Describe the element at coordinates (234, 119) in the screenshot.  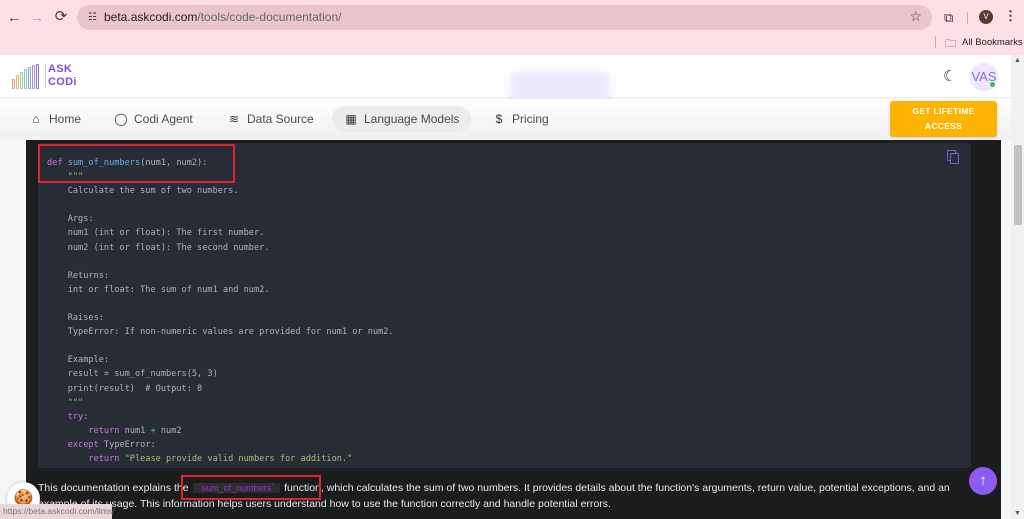
I see `database-icon: ≋` at that location.